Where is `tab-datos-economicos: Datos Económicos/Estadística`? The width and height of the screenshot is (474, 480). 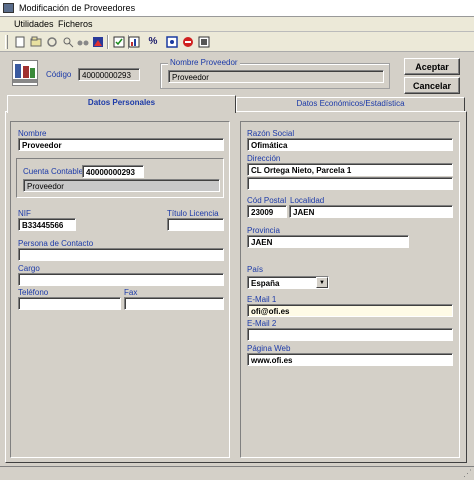
tab-datos-economicos: Datos Económicos/Estadística is located at coordinates (350, 104).